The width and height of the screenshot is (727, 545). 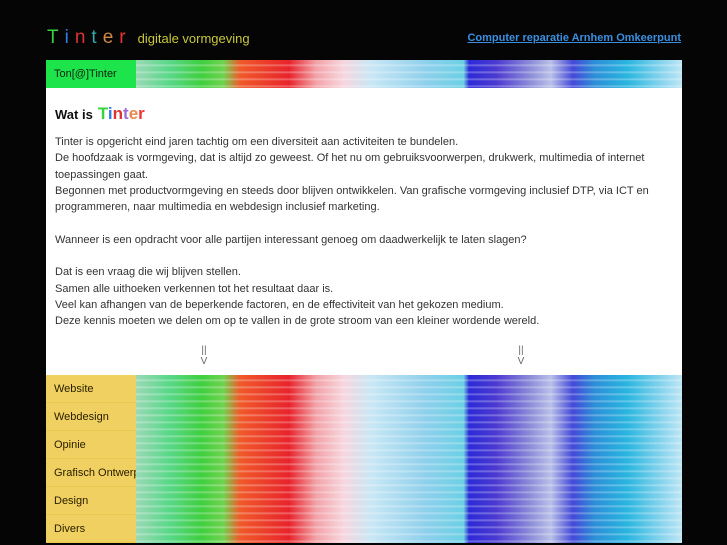 I want to click on nav-item-label: Webdesign, so click(x=91, y=417).